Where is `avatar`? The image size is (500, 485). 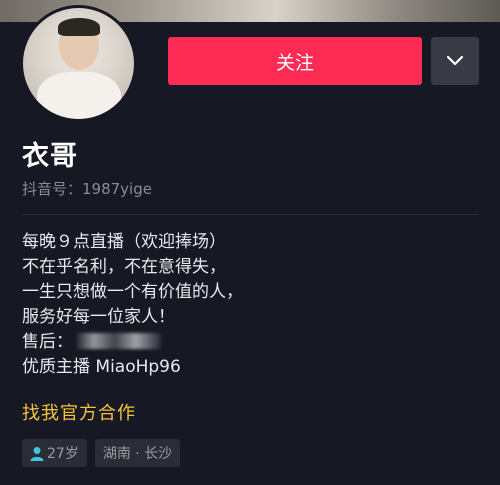
avatar is located at coordinates (78, 63).